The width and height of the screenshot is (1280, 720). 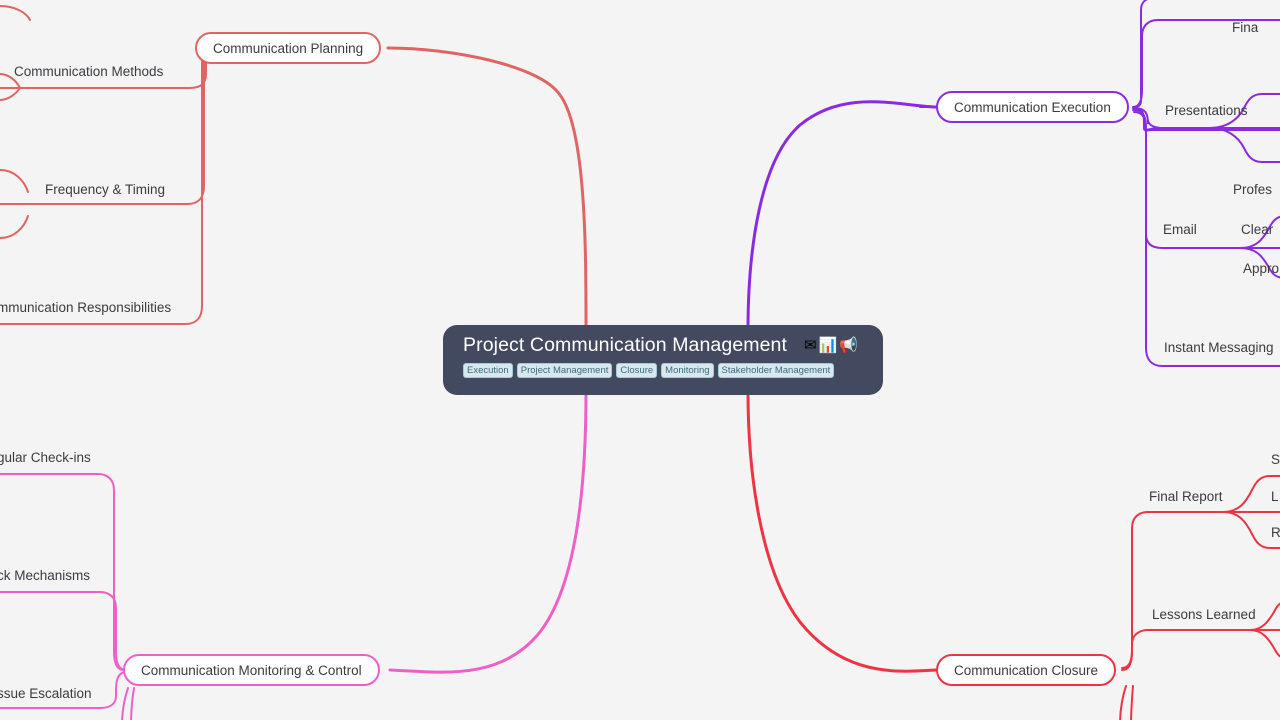 What do you see at coordinates (488, 370) in the screenshot?
I see `status-badge-execution: Execution` at bounding box center [488, 370].